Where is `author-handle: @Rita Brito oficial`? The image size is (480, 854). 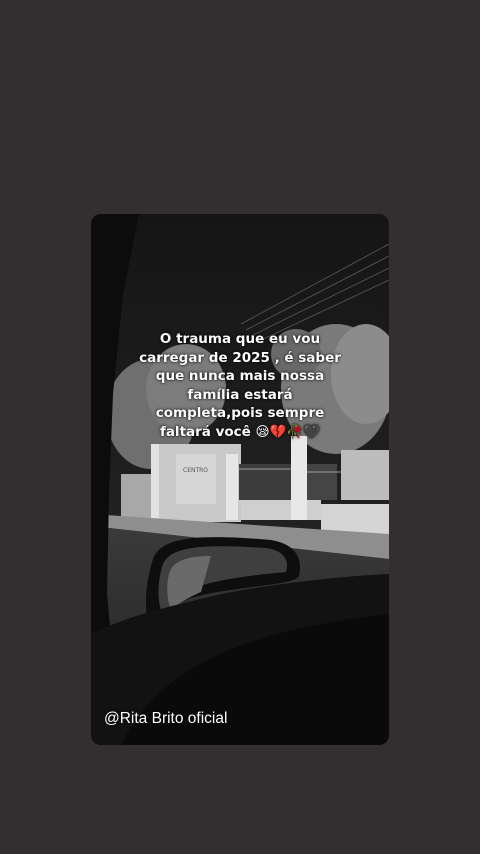
author-handle: @Rita Brito oficial is located at coordinates (165, 719).